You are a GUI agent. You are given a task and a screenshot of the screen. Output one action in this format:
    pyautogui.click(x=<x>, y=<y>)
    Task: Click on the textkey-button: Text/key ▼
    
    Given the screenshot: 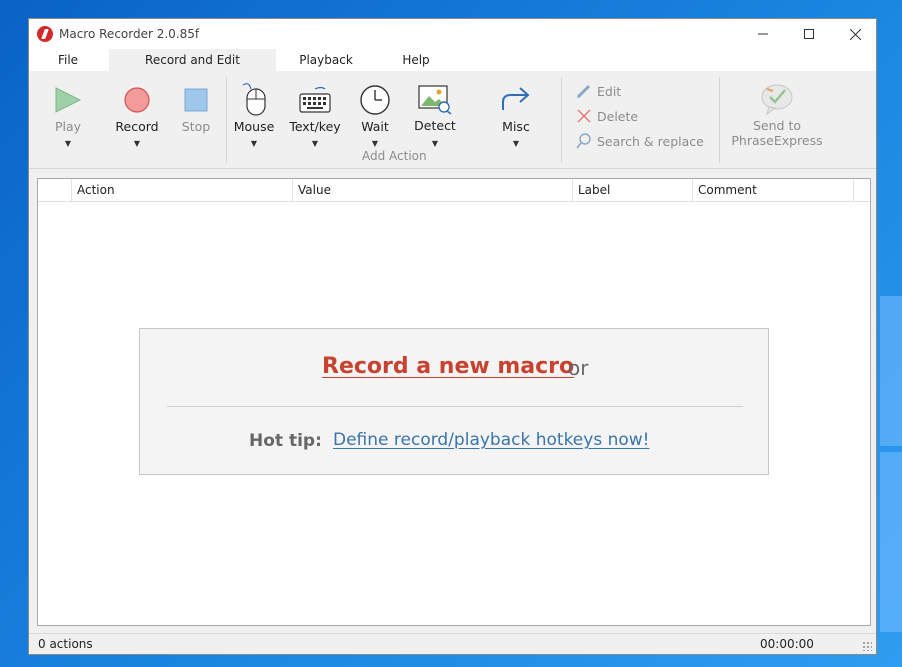 What is the action you would take?
    pyautogui.click(x=315, y=116)
    